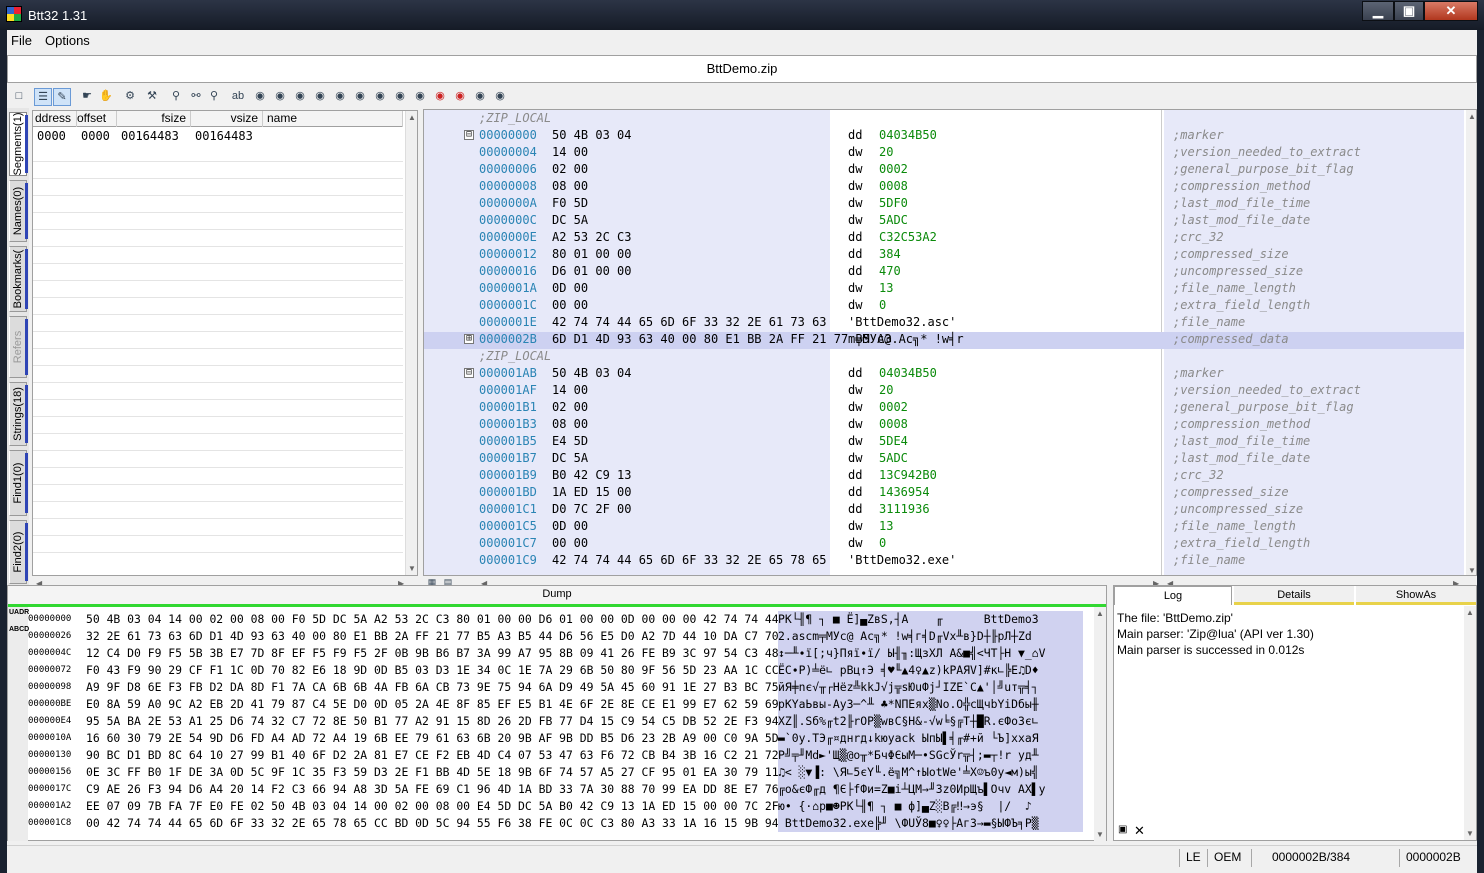 This screenshot has width=1484, height=873. What do you see at coordinates (56, 119) in the screenshot?
I see `col-address: ddress` at bounding box center [56, 119].